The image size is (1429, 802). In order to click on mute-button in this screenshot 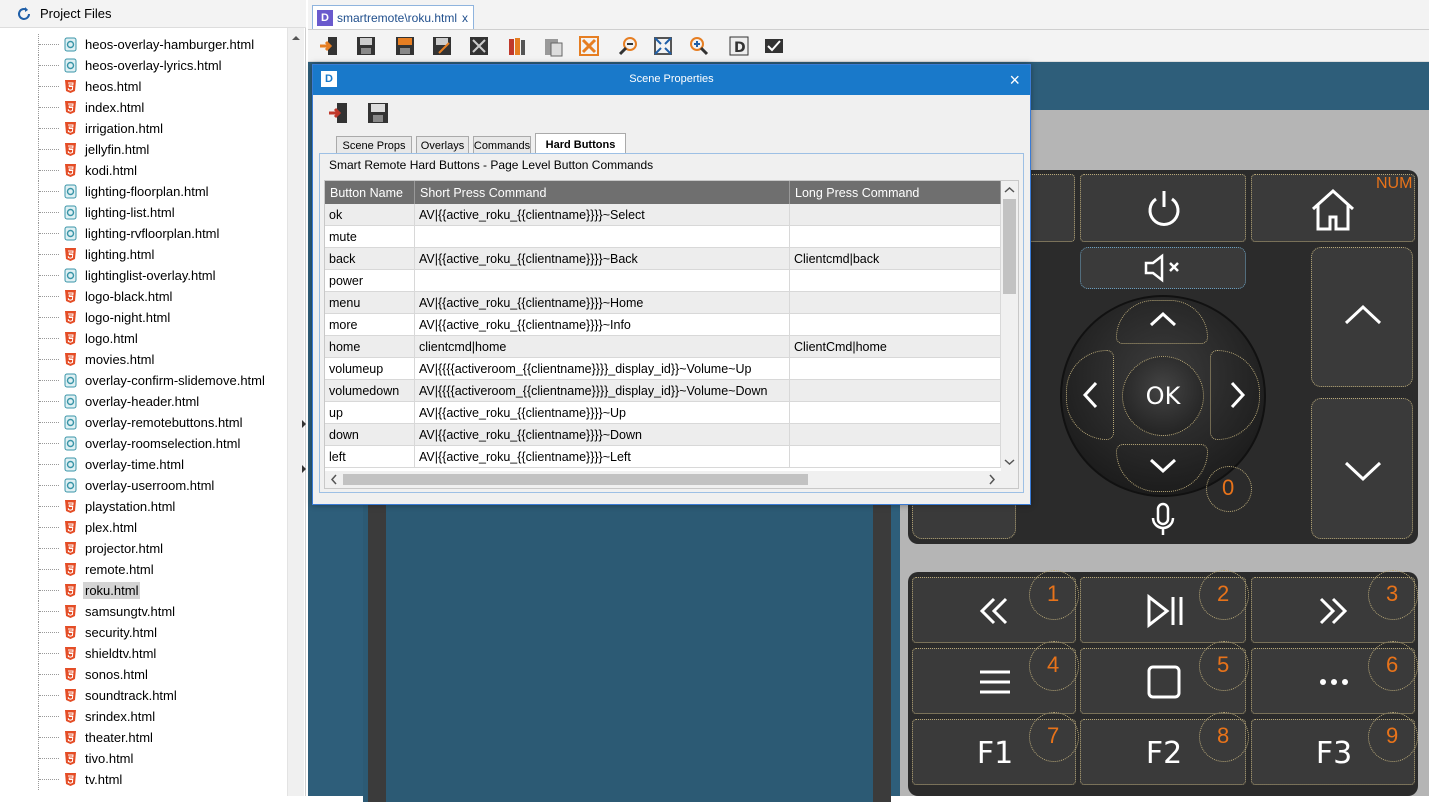, I will do `click(1163, 268)`.